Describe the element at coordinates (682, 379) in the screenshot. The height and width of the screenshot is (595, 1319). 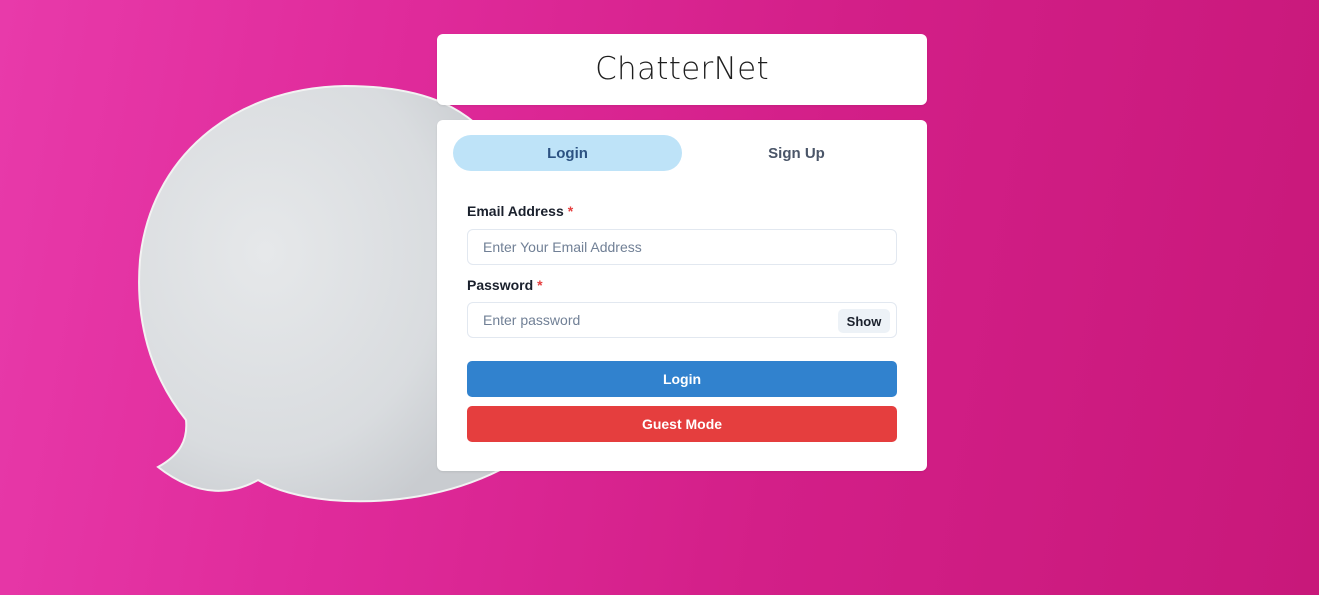
I see `login-button: Login` at that location.